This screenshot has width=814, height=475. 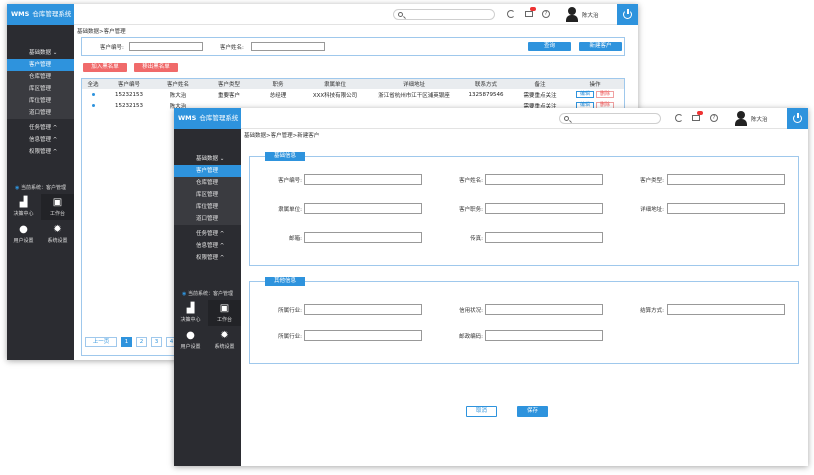 What do you see at coordinates (184, 294) in the screenshot?
I see `location-pin-icon: ◉` at bounding box center [184, 294].